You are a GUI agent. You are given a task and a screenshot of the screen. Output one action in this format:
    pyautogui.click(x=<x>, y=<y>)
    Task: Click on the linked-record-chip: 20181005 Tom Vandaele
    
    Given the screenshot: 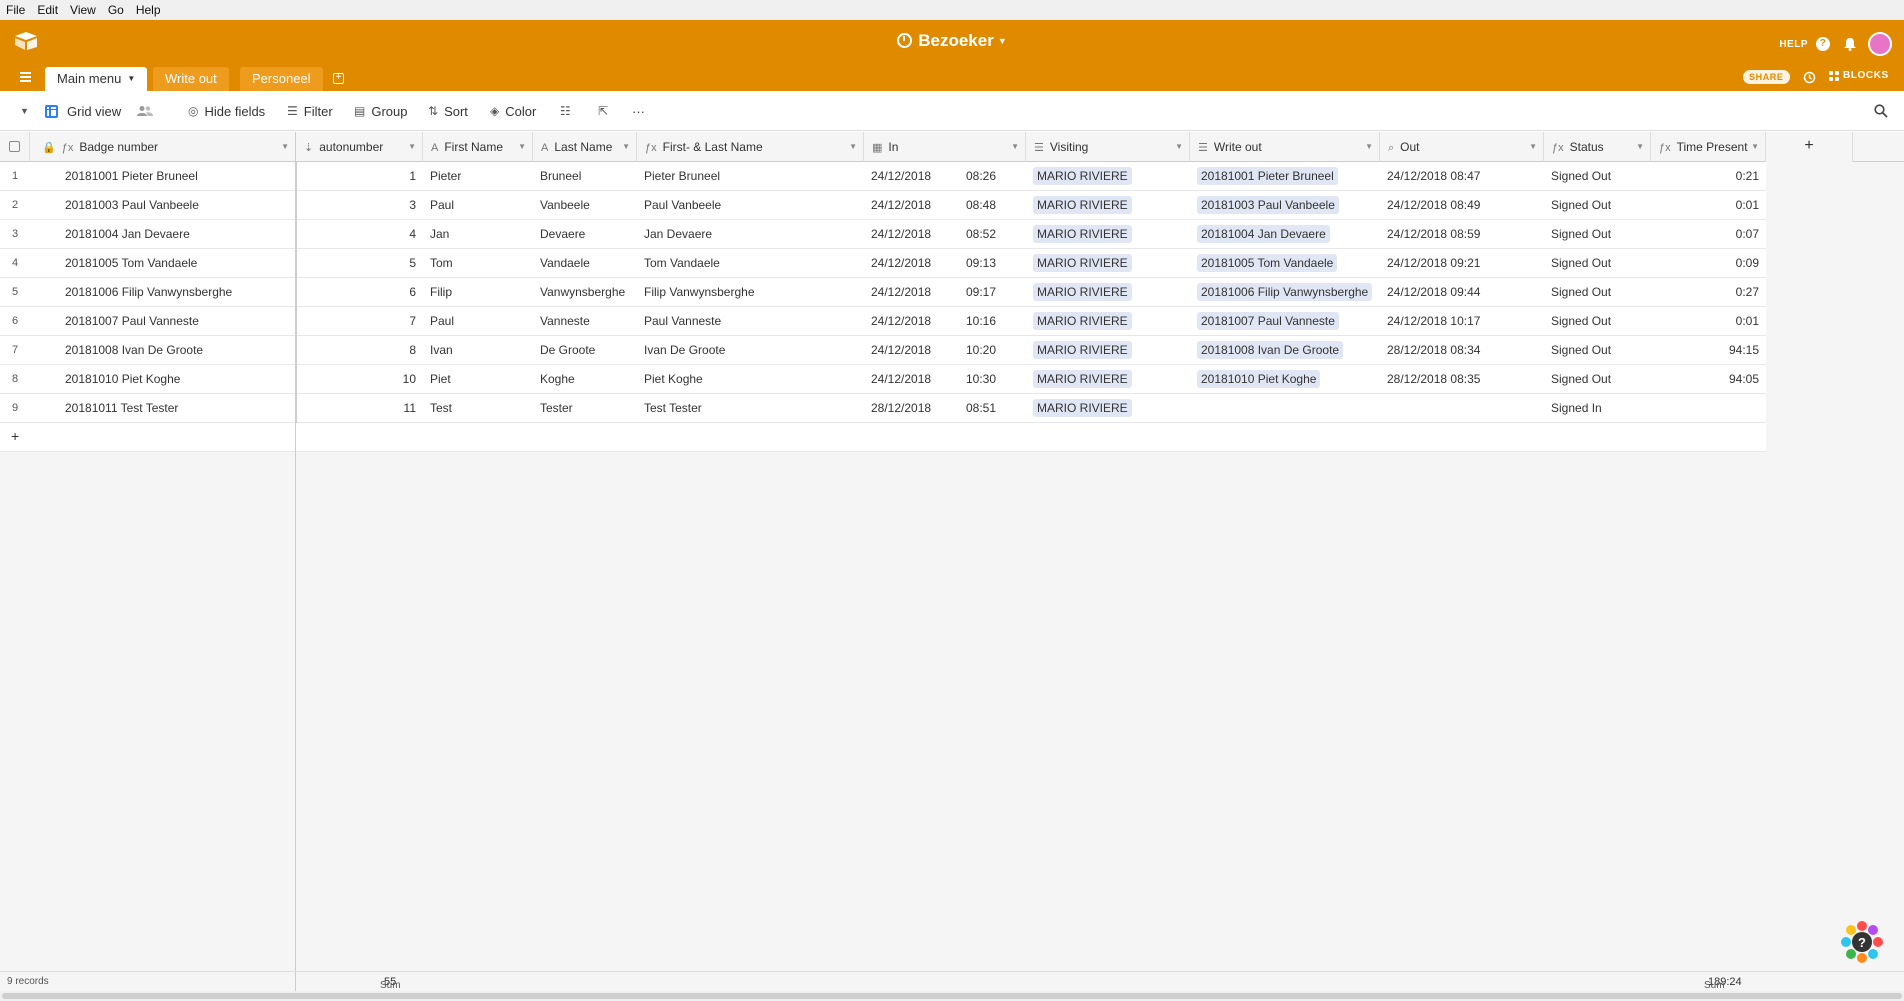 What is the action you would take?
    pyautogui.click(x=1267, y=263)
    